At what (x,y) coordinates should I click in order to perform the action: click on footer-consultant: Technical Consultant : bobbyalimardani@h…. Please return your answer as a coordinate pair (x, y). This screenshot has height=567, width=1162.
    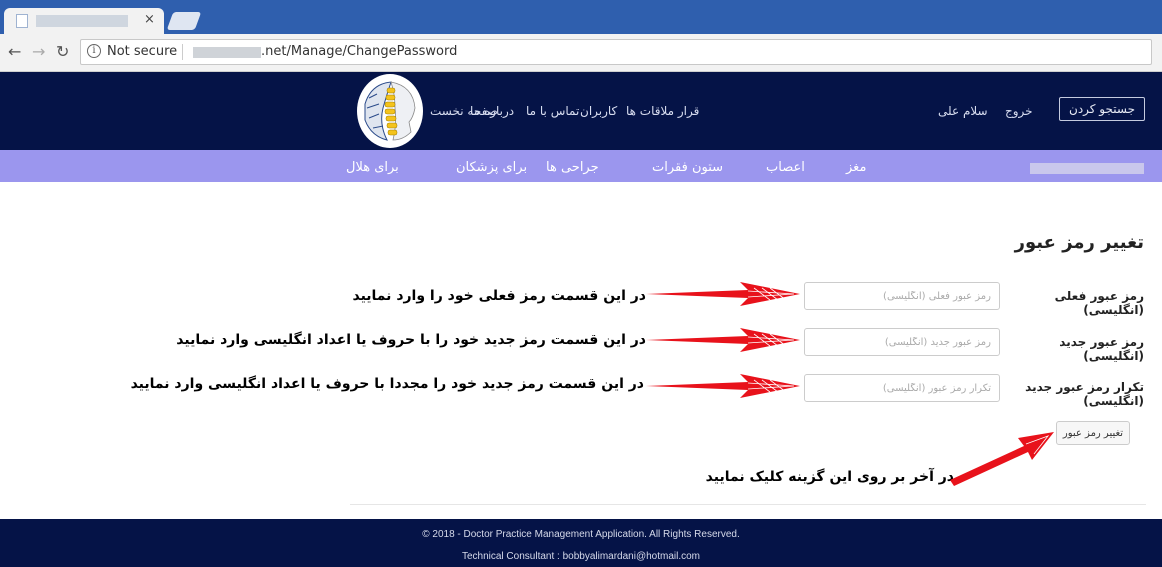
    Looking at the image, I should click on (581, 556).